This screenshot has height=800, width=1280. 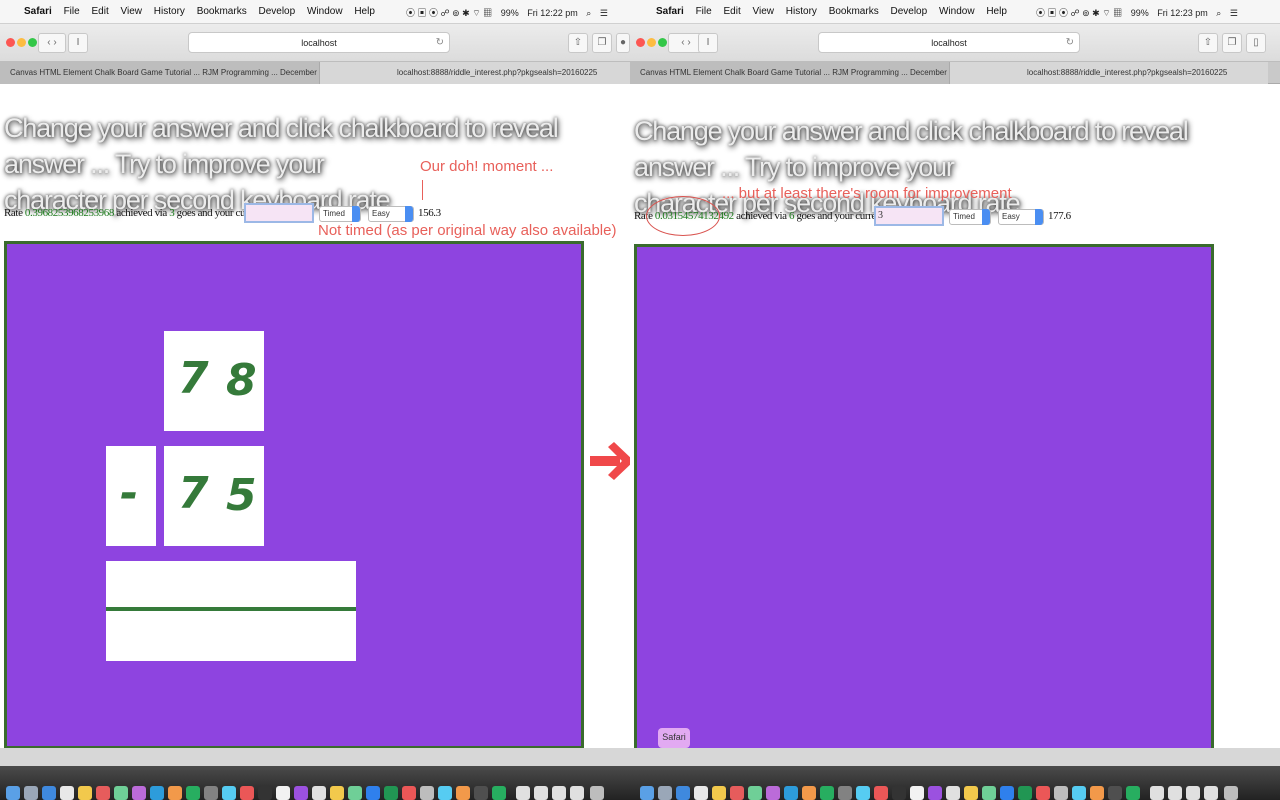 What do you see at coordinates (773, 793) in the screenshot?
I see `itunes-icon` at bounding box center [773, 793].